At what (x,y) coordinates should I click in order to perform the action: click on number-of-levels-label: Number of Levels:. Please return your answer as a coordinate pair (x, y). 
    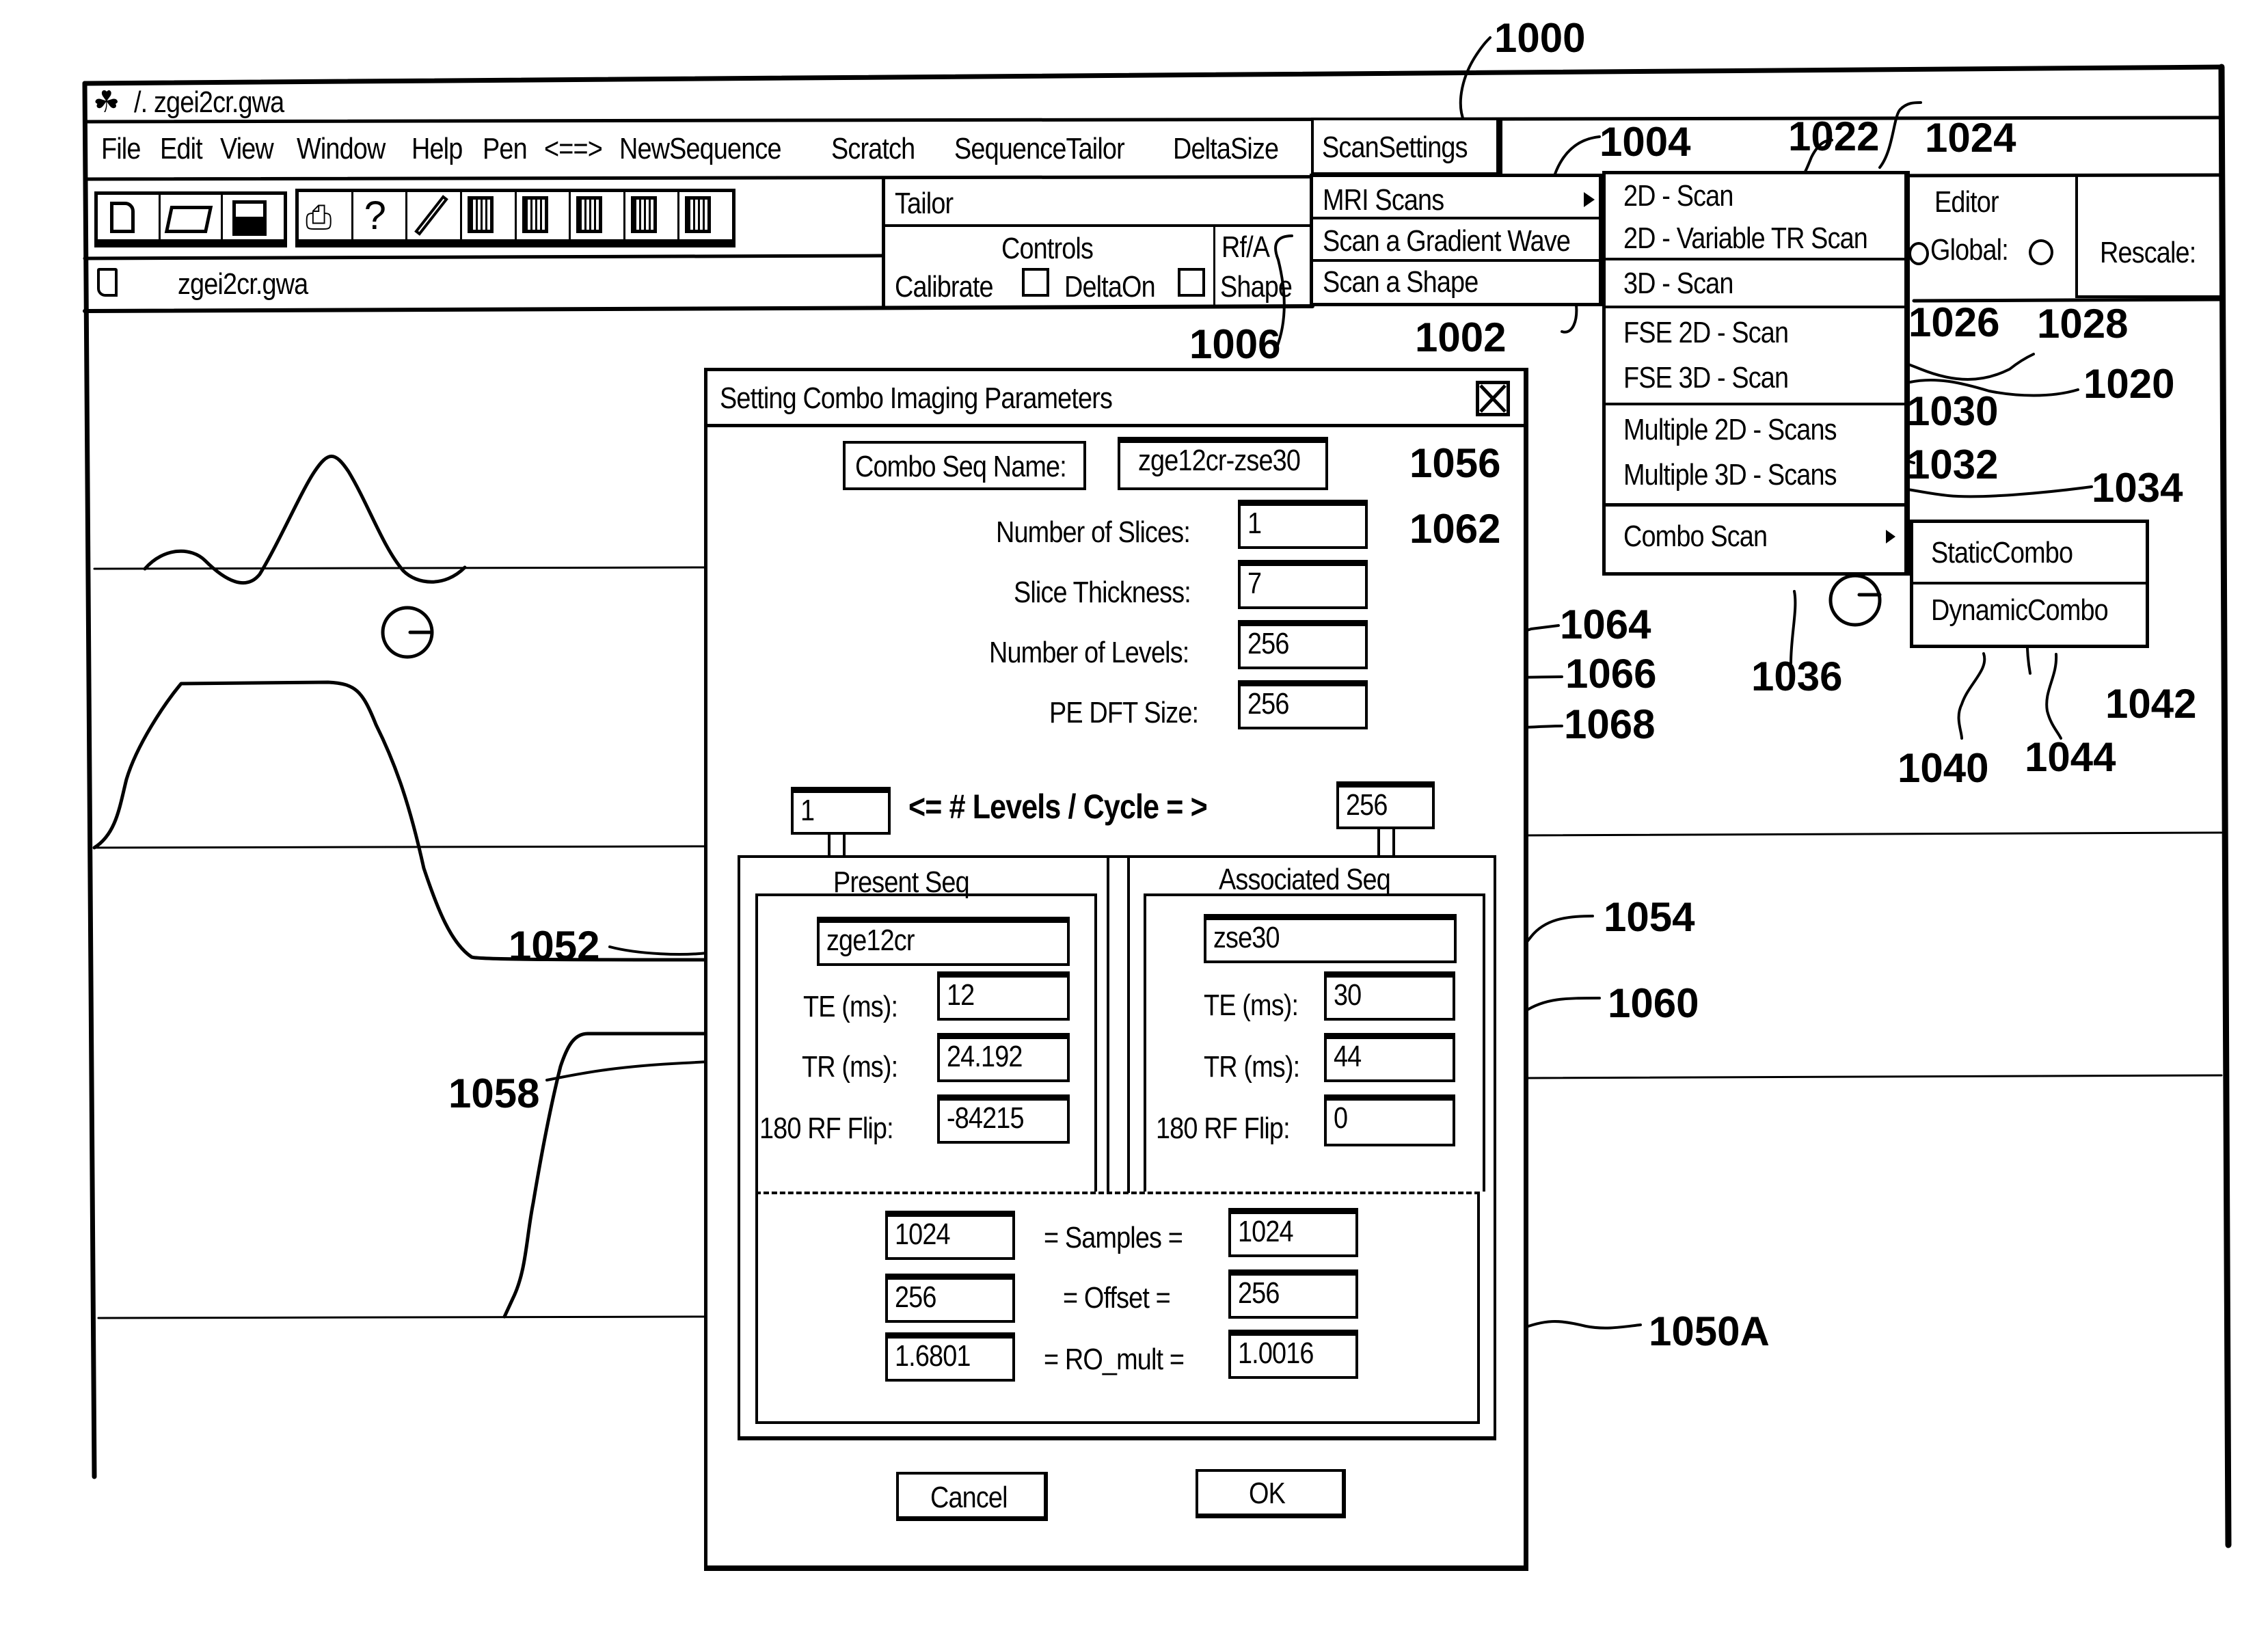
    Looking at the image, I should click on (1089, 653).